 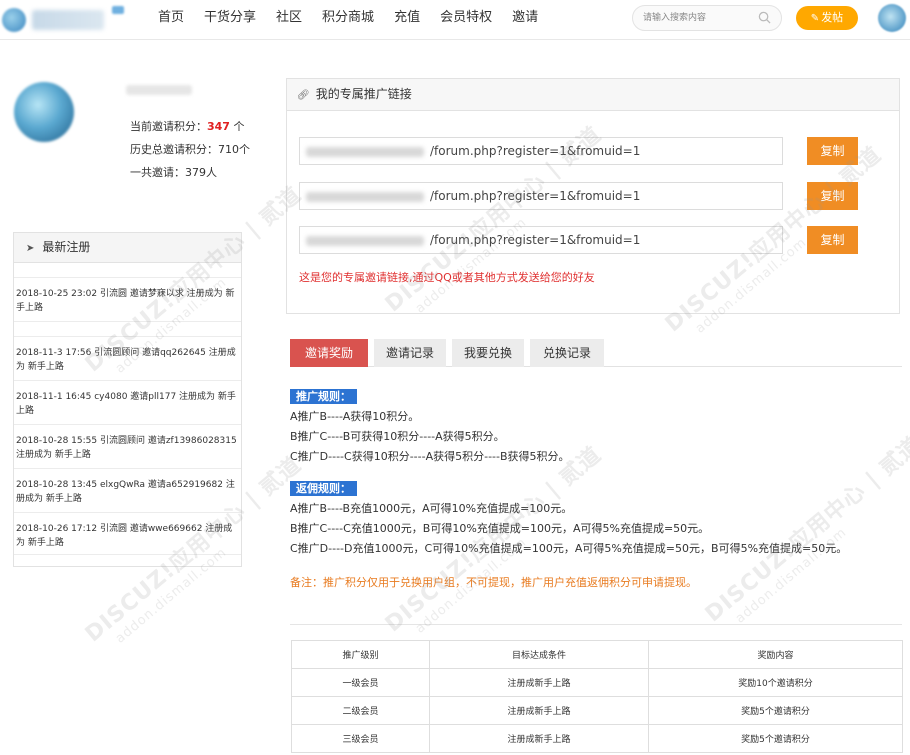 What do you see at coordinates (832, 17) in the screenshot?
I see `post-button-label: 发帖` at bounding box center [832, 17].